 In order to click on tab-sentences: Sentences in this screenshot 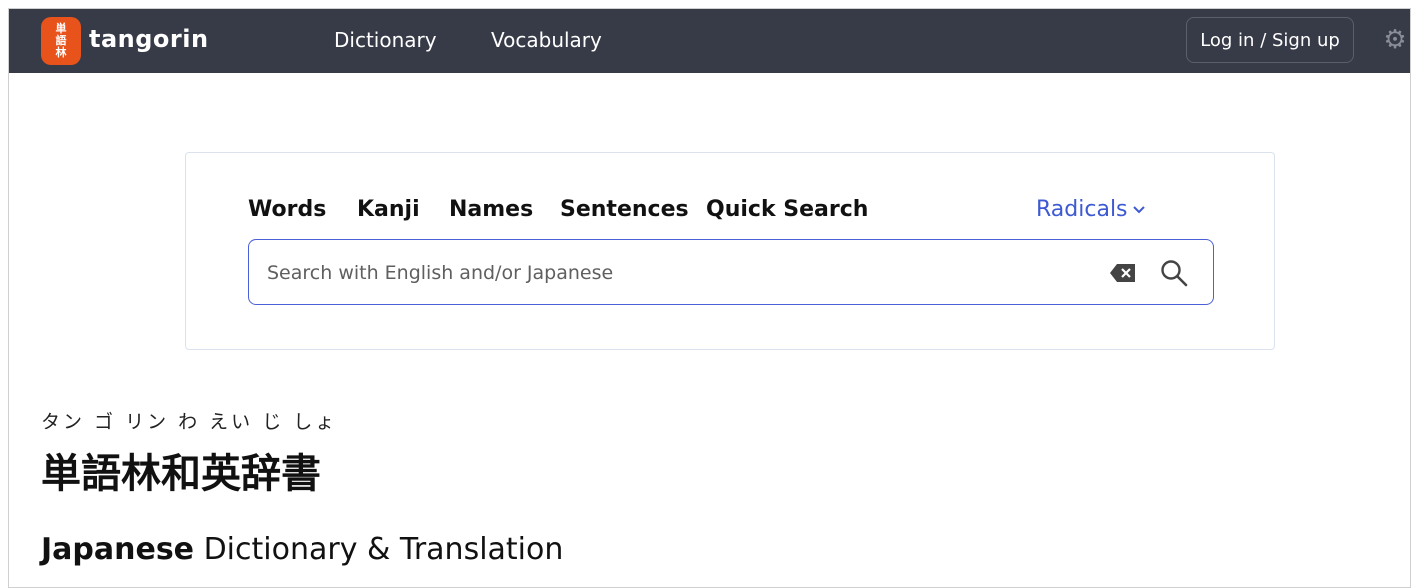, I will do `click(624, 209)`.